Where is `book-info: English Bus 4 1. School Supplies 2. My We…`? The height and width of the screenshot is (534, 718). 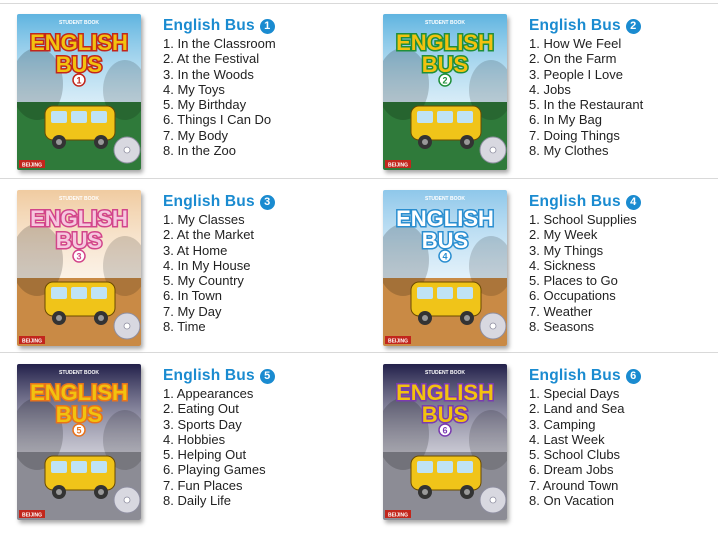
book-info: English Bus 4 1. School Supplies 2. My We… is located at coordinates (623, 263).